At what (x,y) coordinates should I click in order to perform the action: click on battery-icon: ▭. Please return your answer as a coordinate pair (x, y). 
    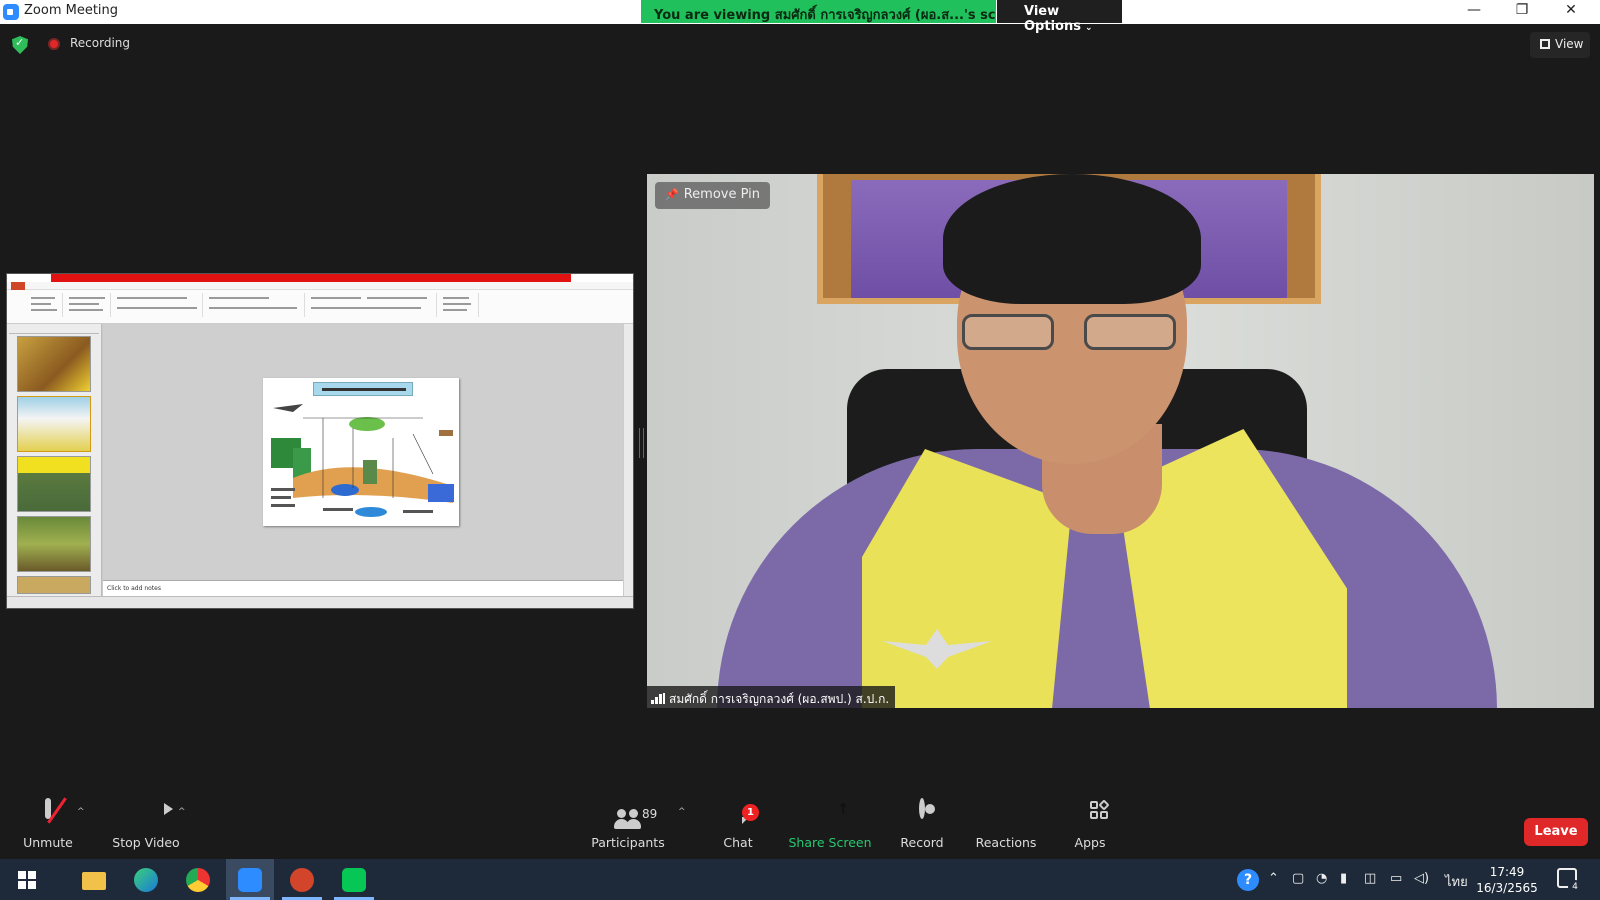
    Looking at the image, I should click on (1396, 878).